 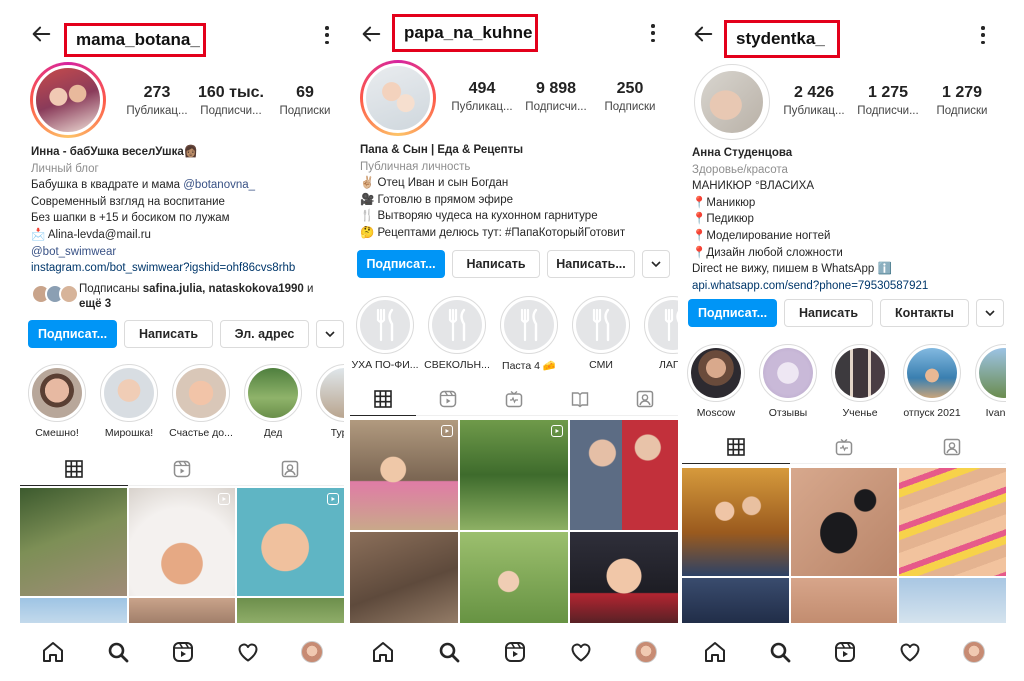 I want to click on profile-category: Публичная личность, so click(x=415, y=166).